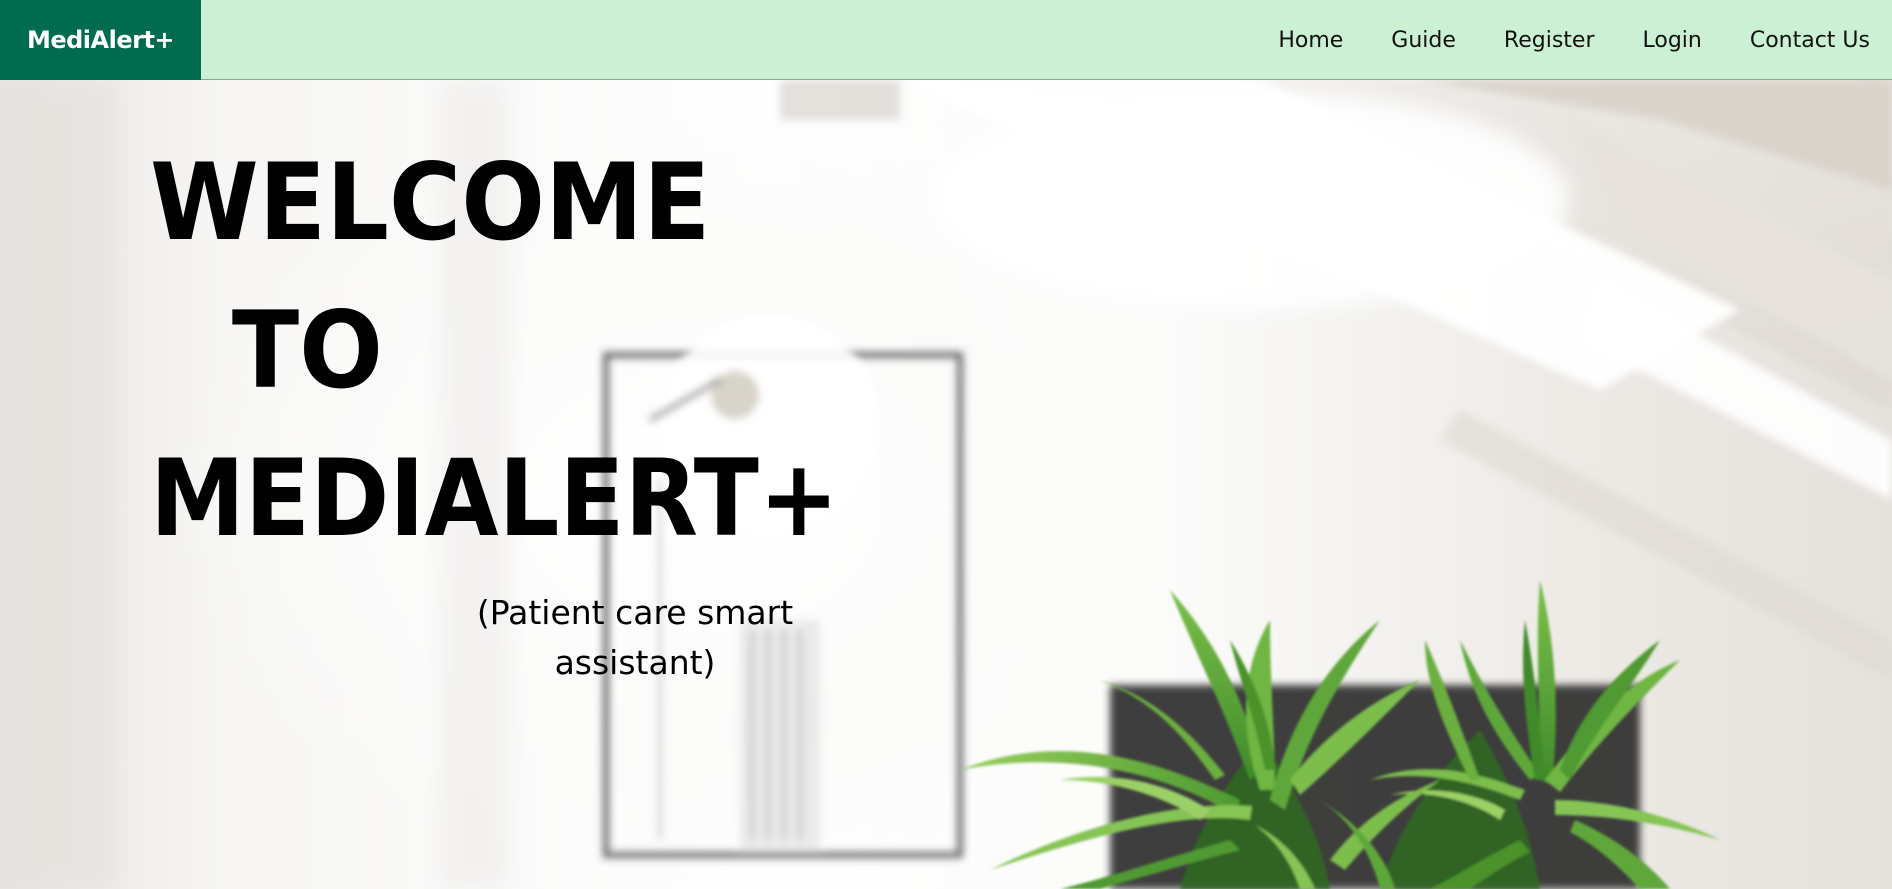 This screenshot has height=889, width=1892. What do you see at coordinates (635, 637) in the screenshot?
I see `hero-subtitle: (Patient care smart assistant)` at bounding box center [635, 637].